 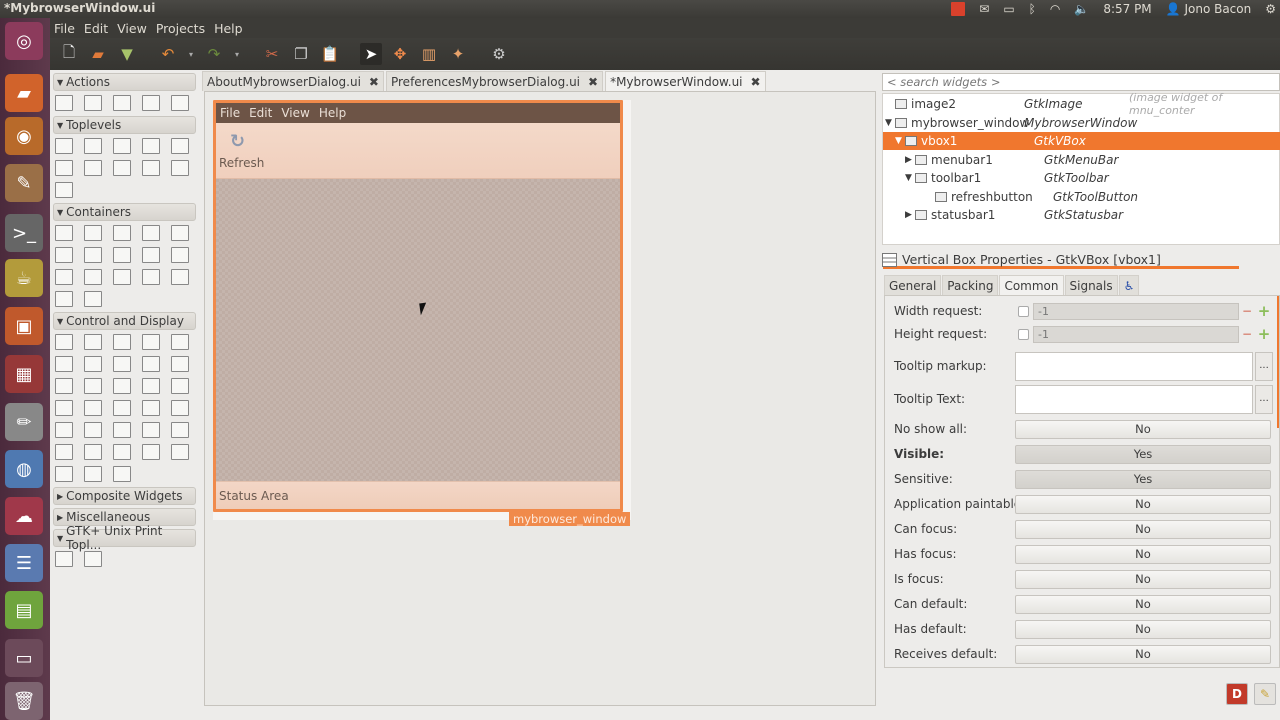 I want to click on menu-view: View, so click(x=132, y=28).